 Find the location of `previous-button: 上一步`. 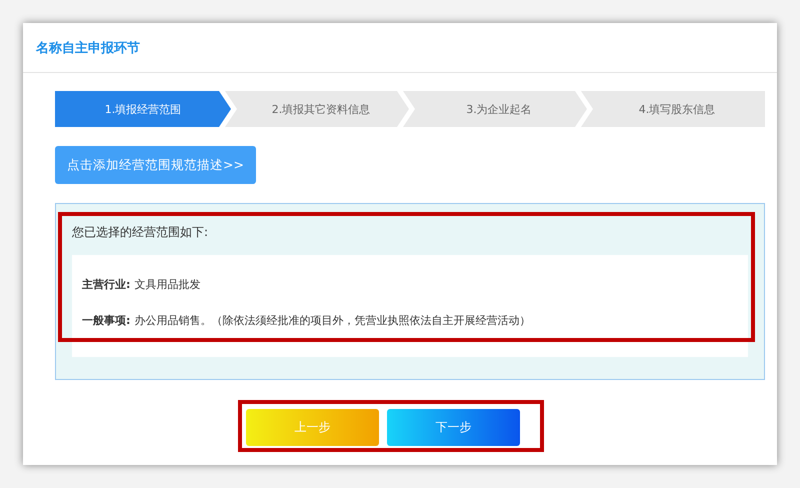

previous-button: 上一步 is located at coordinates (312, 427).